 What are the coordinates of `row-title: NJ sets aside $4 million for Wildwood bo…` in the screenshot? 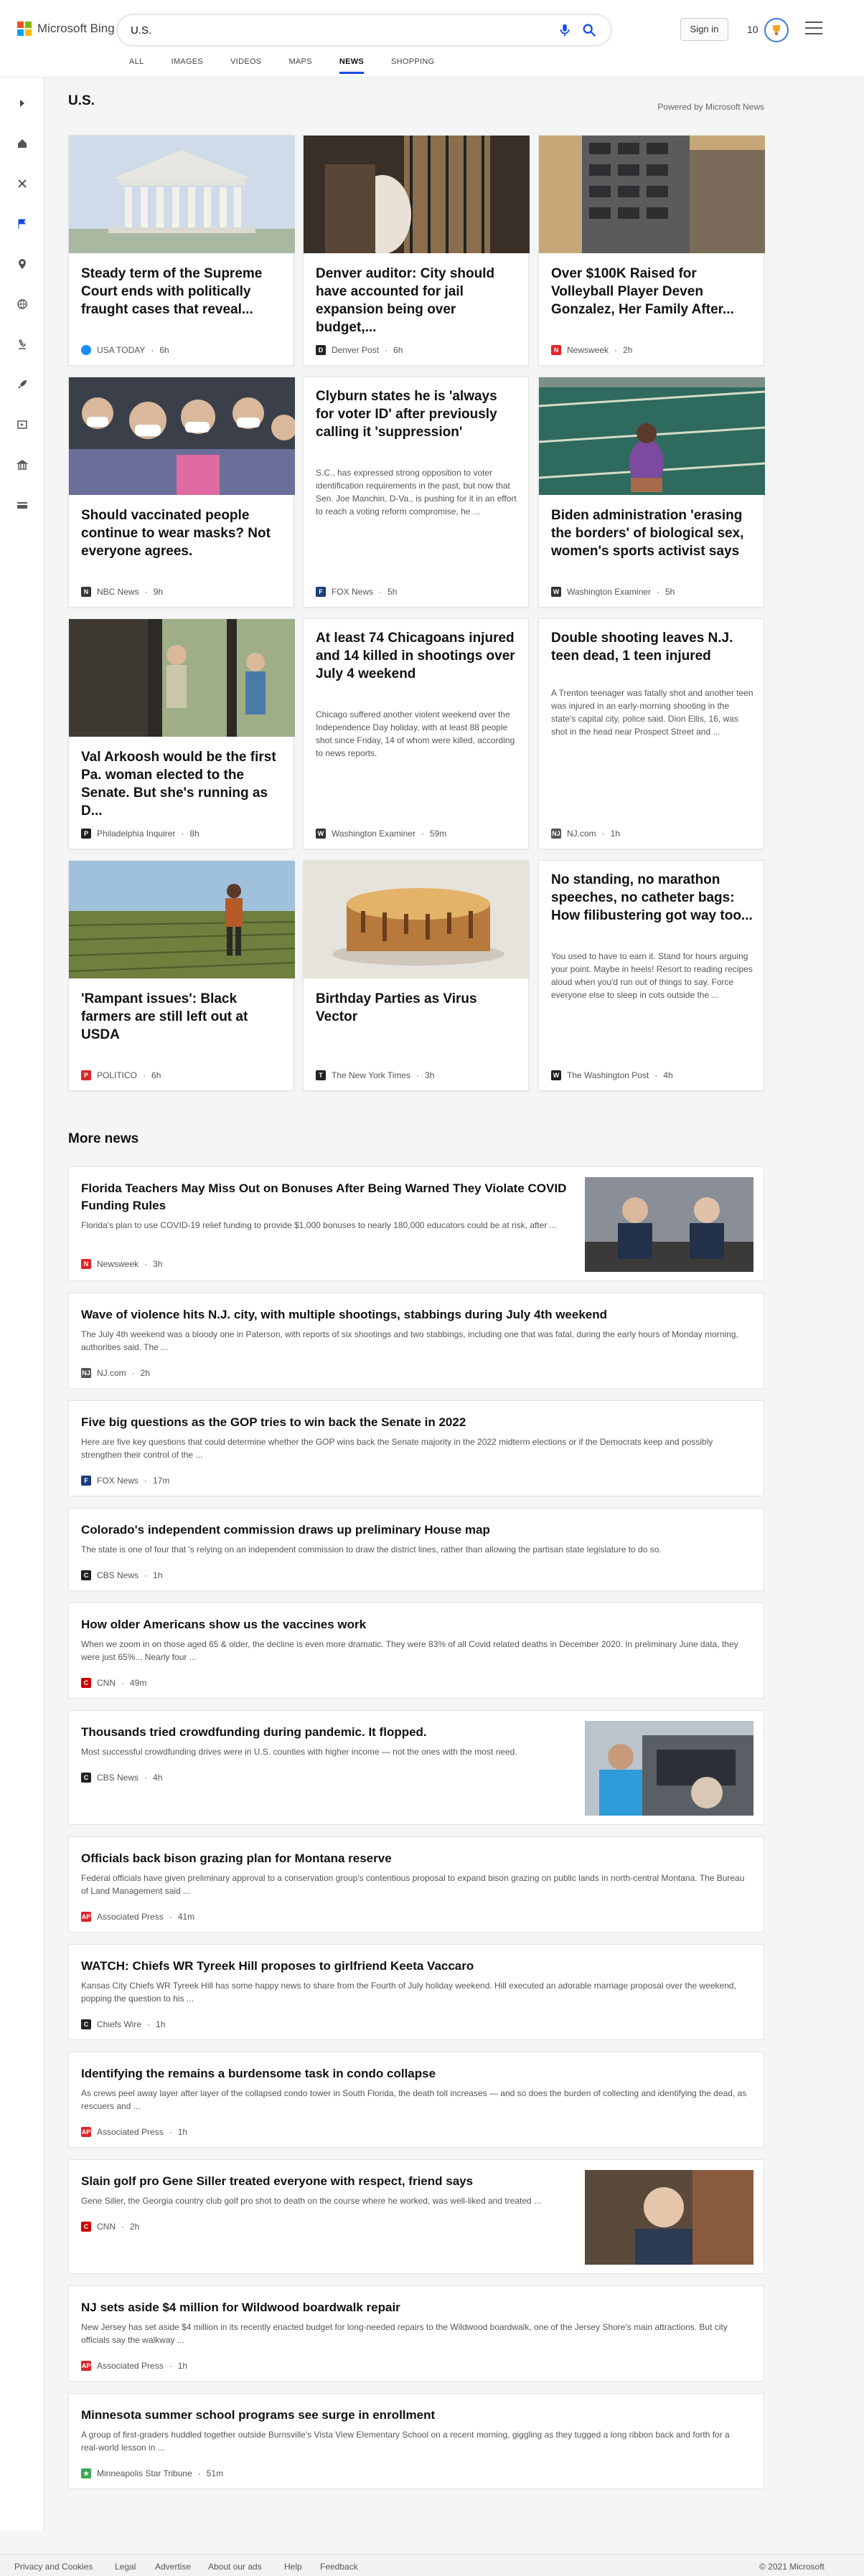 It's located at (415, 2307).